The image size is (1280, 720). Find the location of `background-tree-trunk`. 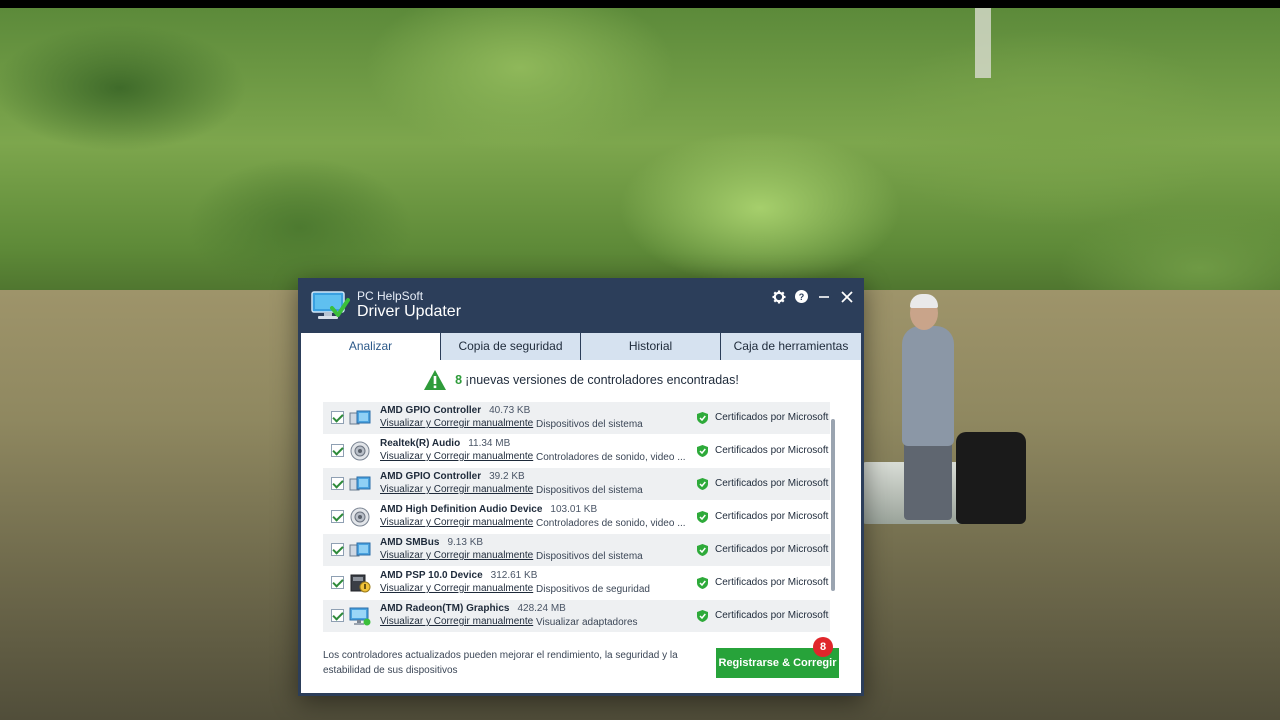

background-tree-trunk is located at coordinates (983, 43).